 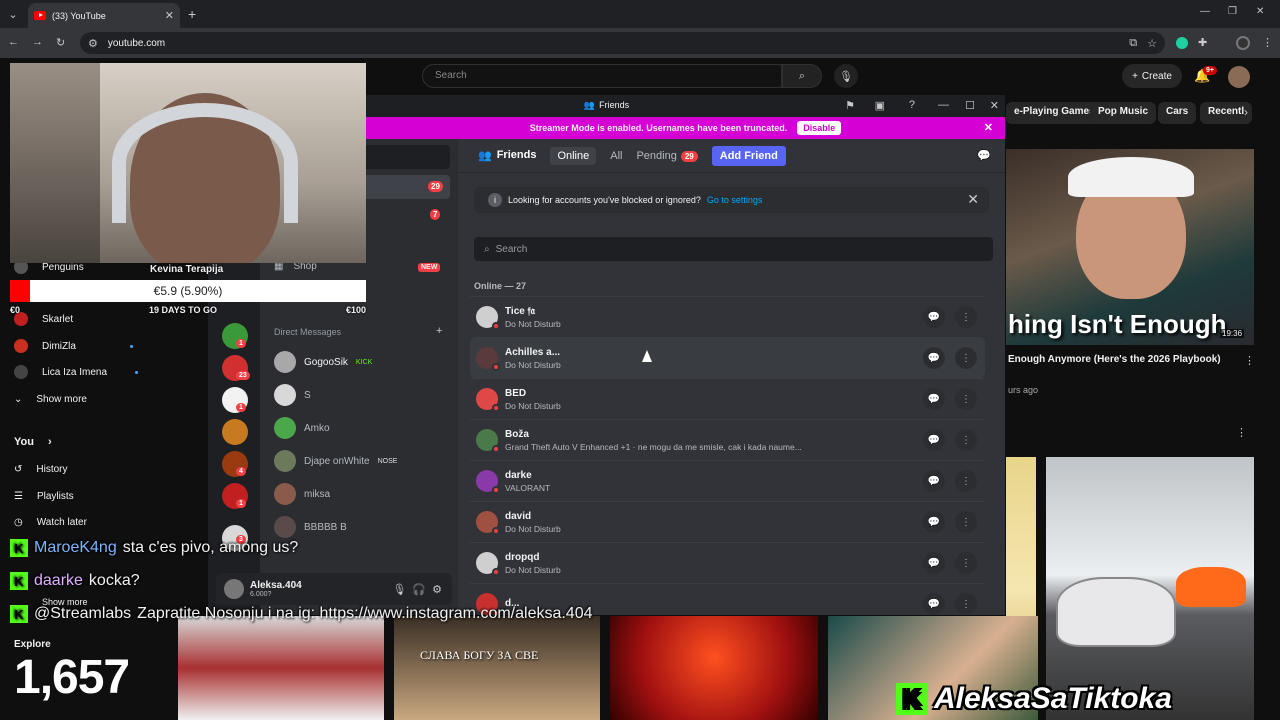 What do you see at coordinates (1054, 113) in the screenshot?
I see `chip-roleplaying: e-Playing Games` at bounding box center [1054, 113].